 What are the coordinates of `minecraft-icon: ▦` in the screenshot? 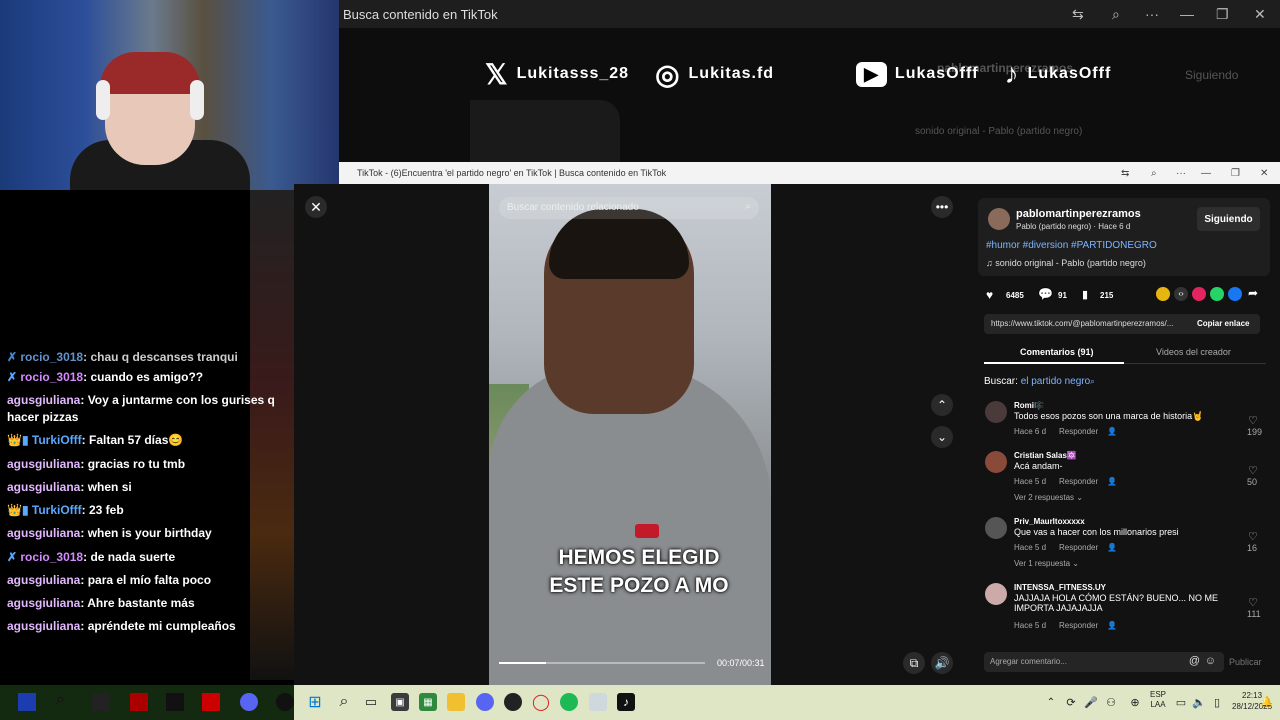 It's located at (428, 702).